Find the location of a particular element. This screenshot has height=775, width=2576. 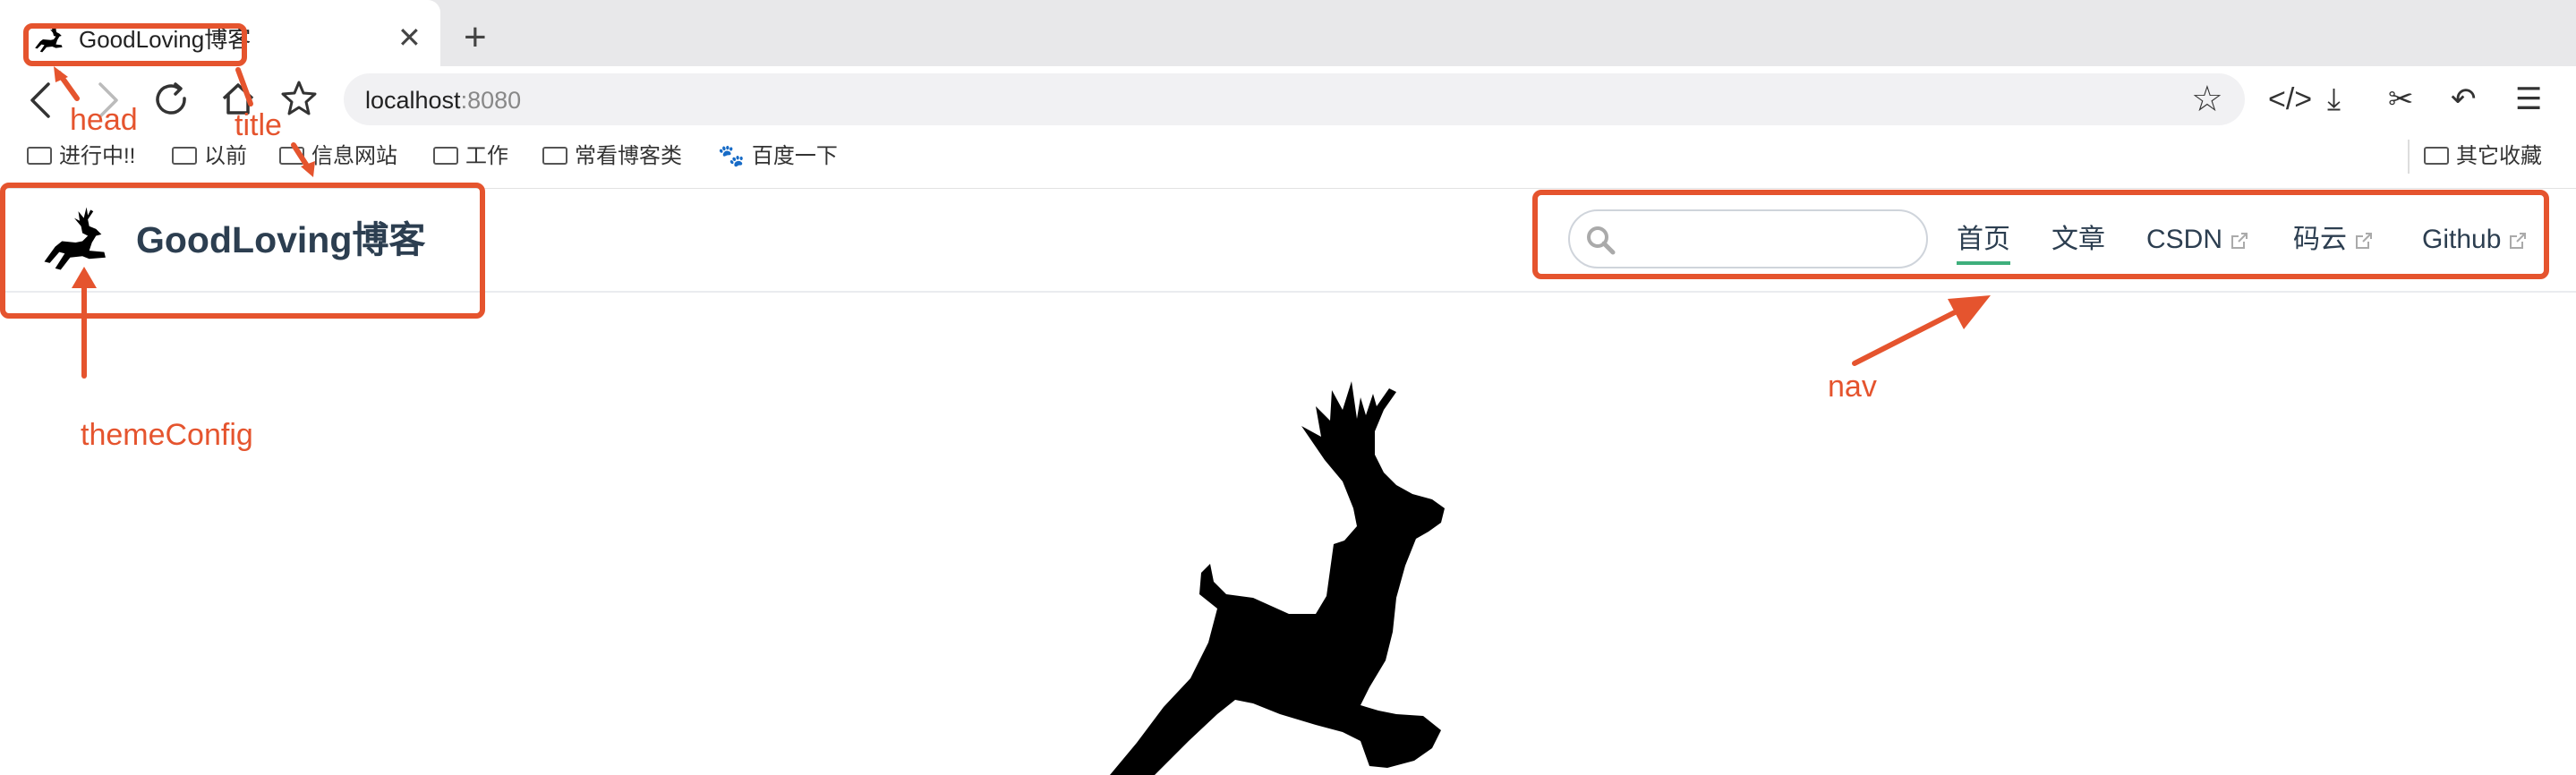

bookmark-item: 进行中!! is located at coordinates (81, 156).